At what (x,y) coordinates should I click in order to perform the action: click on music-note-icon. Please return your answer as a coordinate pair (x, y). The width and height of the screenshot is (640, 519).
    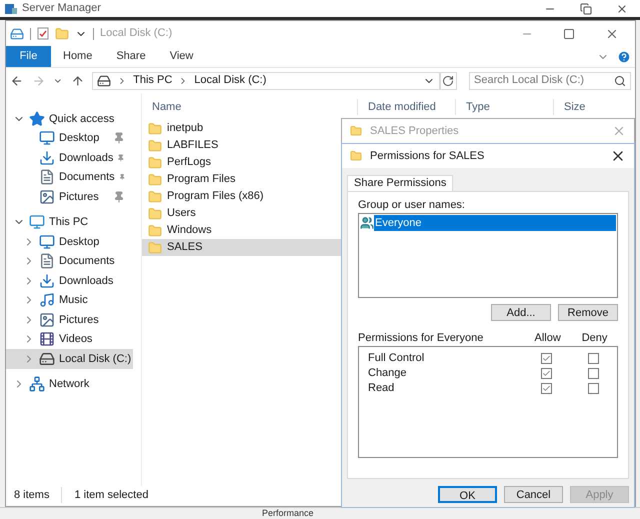
    Looking at the image, I should click on (47, 300).